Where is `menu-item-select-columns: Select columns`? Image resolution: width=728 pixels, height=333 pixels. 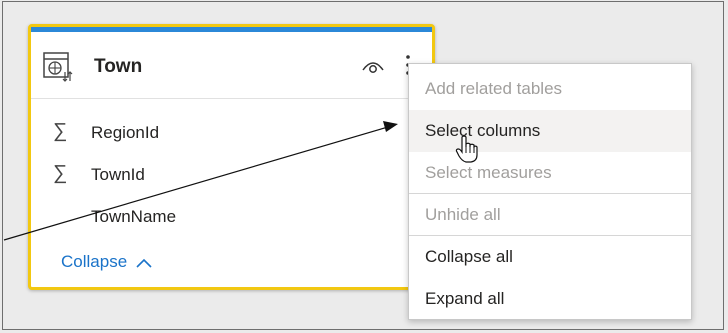
menu-item-select-columns: Select columns is located at coordinates (550, 131).